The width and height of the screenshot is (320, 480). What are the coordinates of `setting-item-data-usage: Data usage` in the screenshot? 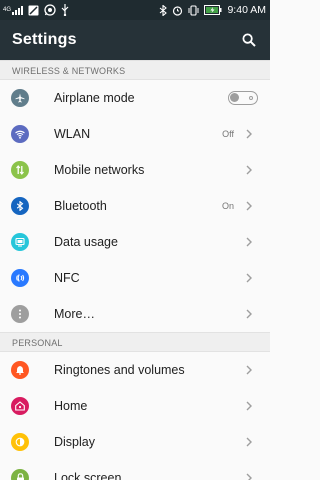 It's located at (135, 242).